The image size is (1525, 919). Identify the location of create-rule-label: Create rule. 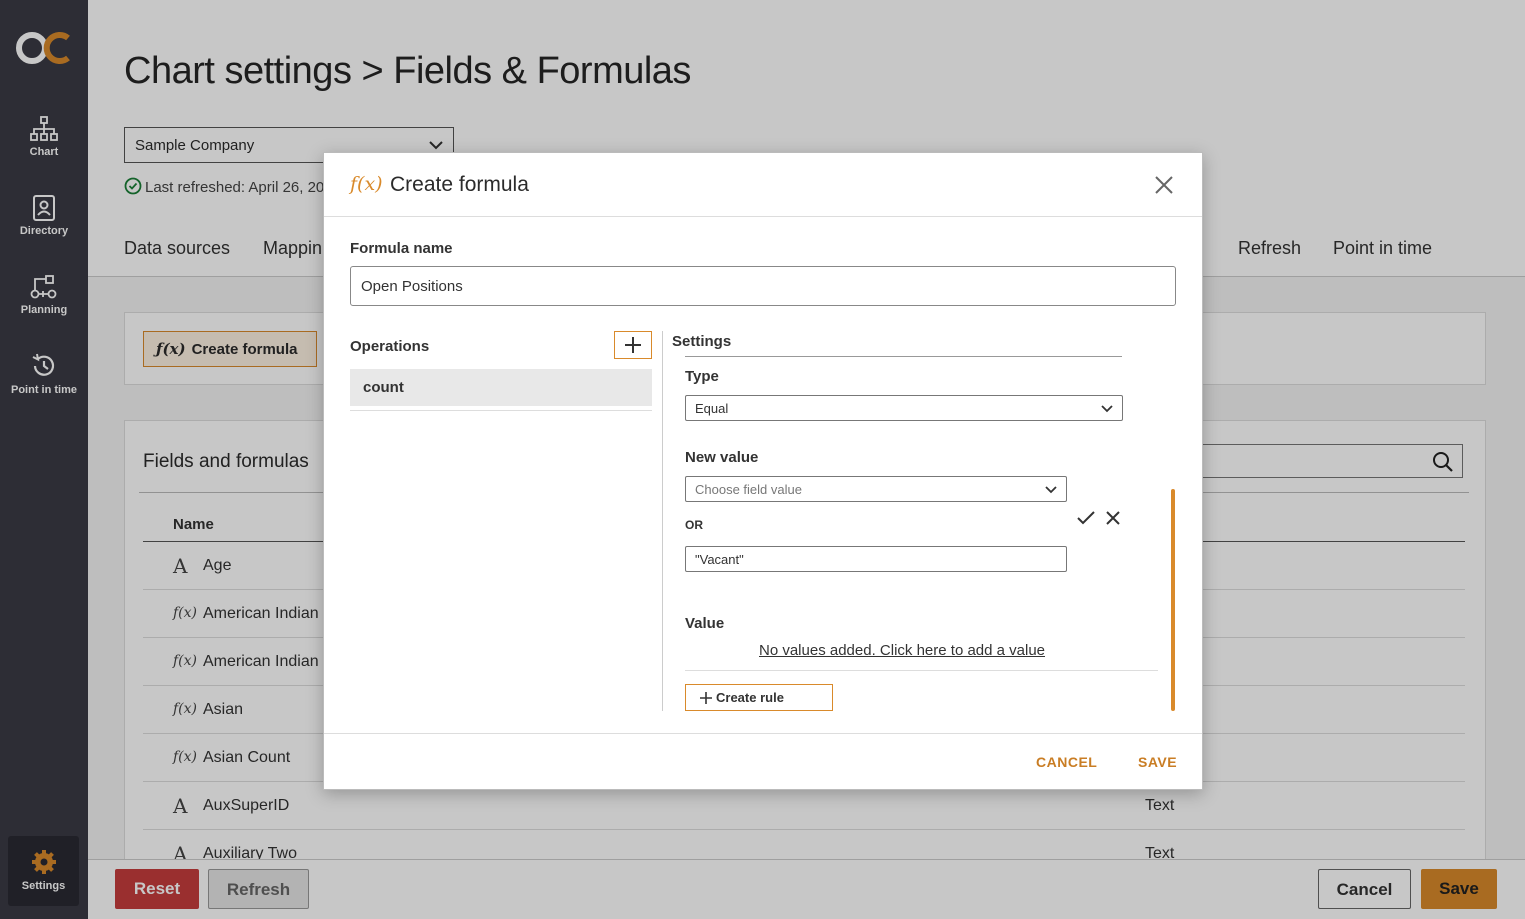
(750, 697).